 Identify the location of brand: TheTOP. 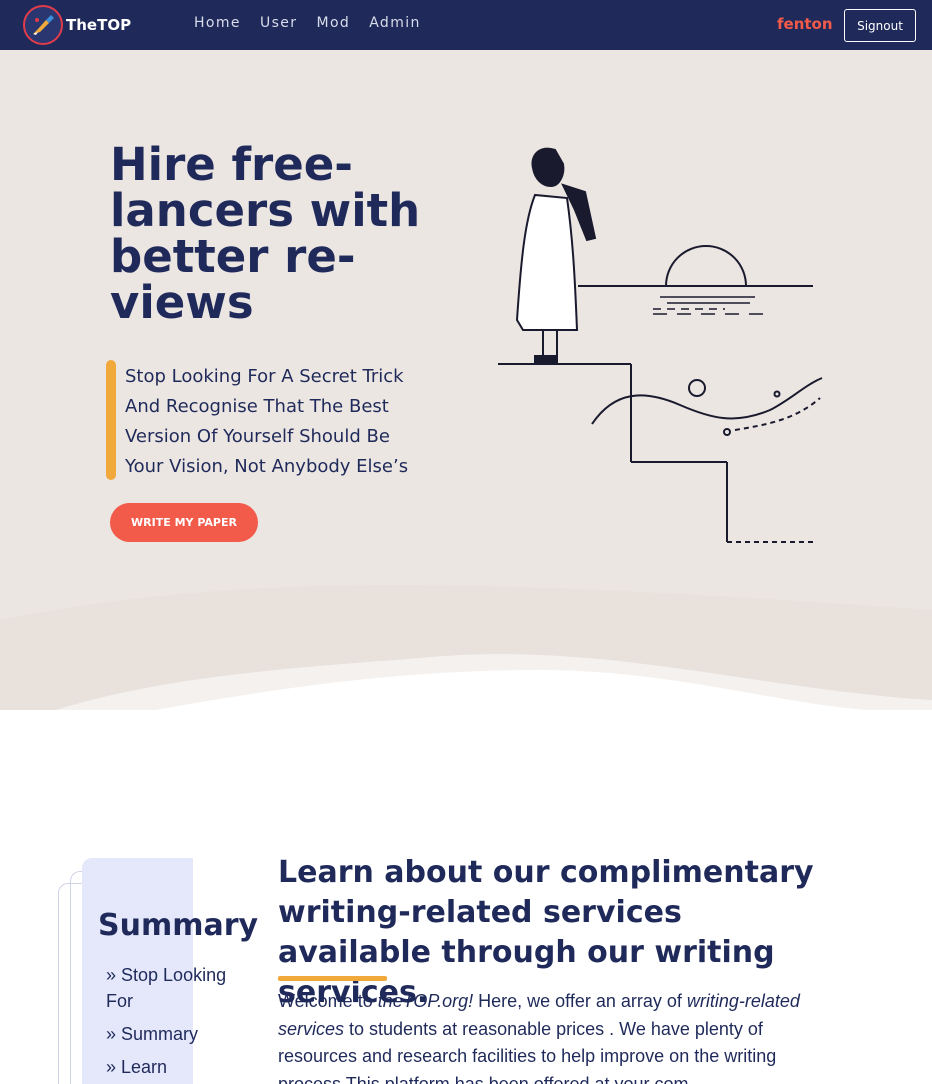
(76, 25).